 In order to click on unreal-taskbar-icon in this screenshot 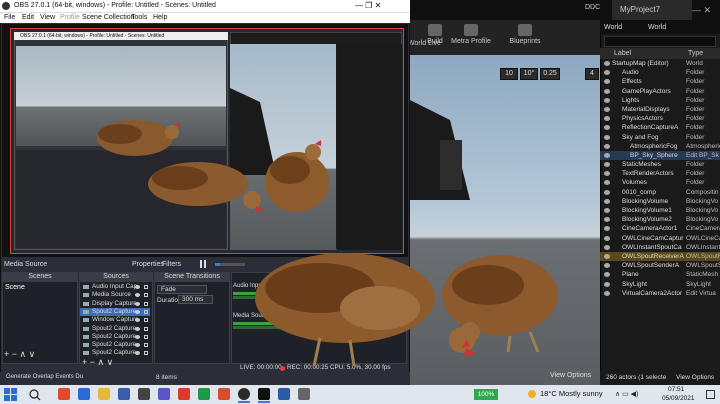, I will do `click(264, 394)`.